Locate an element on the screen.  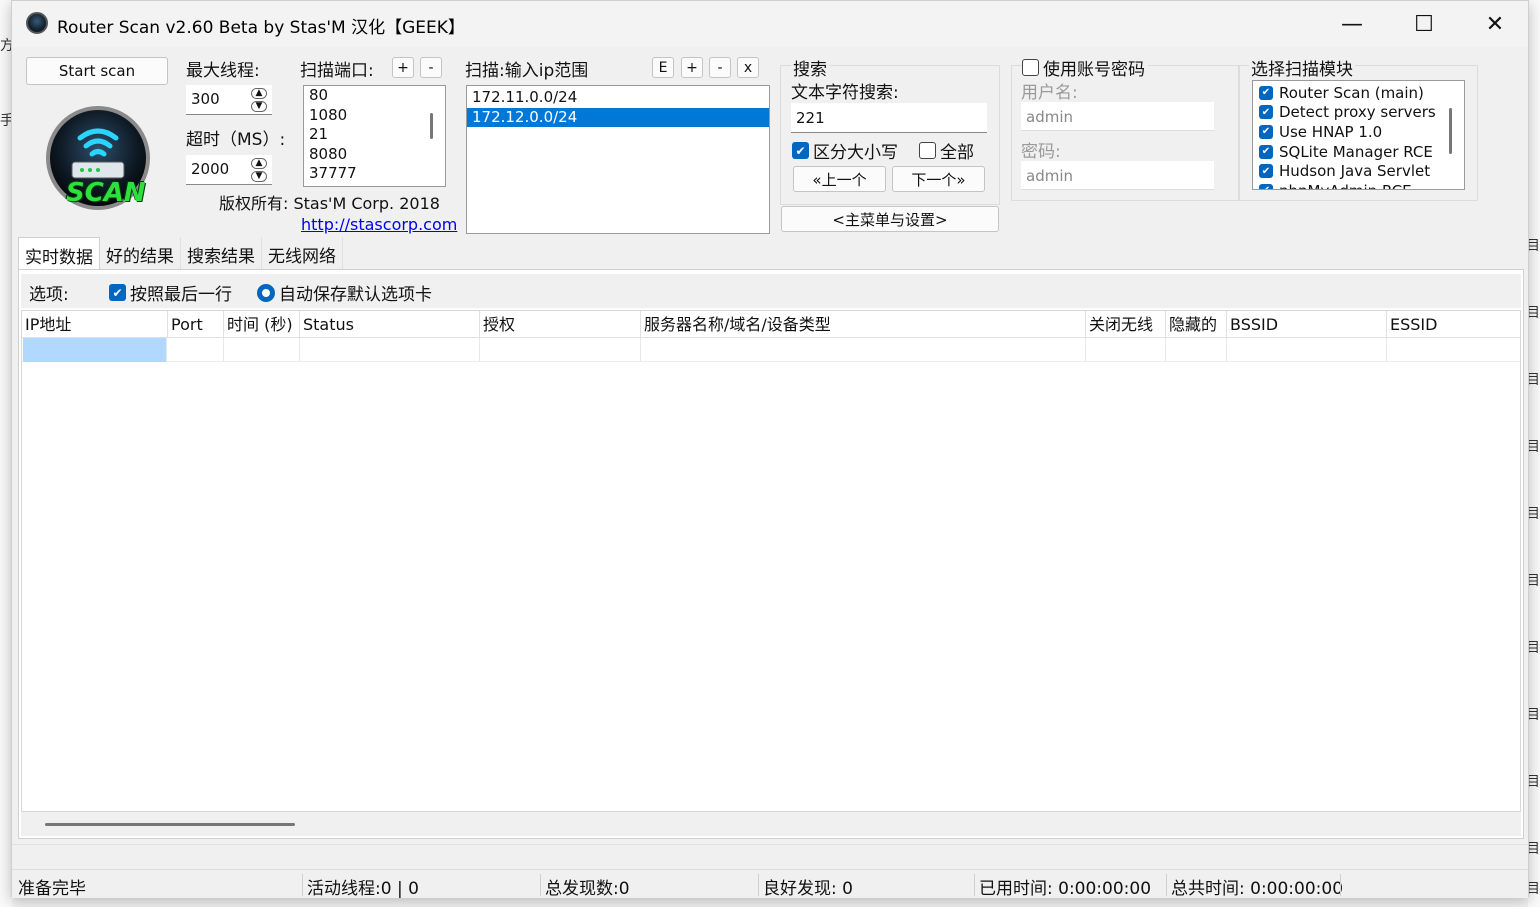
horizontal-scrollbar is located at coordinates (771, 824).